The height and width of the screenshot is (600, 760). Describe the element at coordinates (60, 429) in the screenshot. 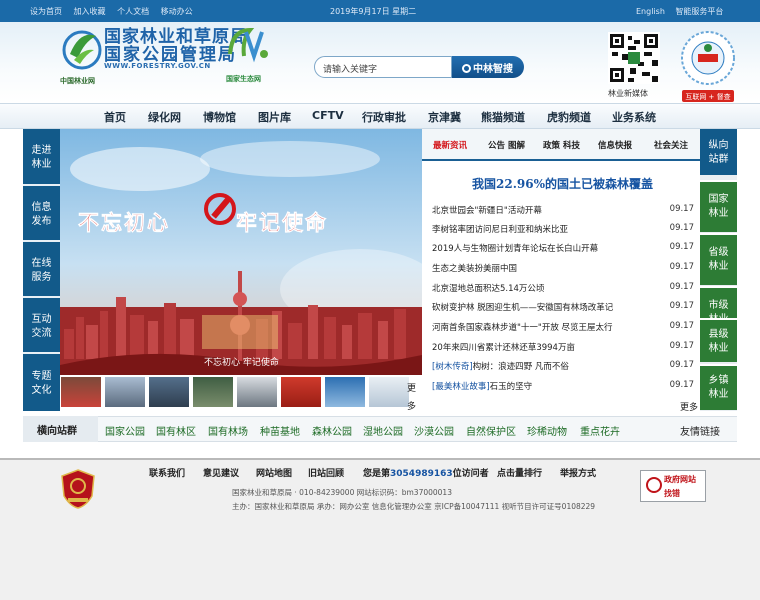

I see `horizontal-site-group-title: 横向站群` at that location.